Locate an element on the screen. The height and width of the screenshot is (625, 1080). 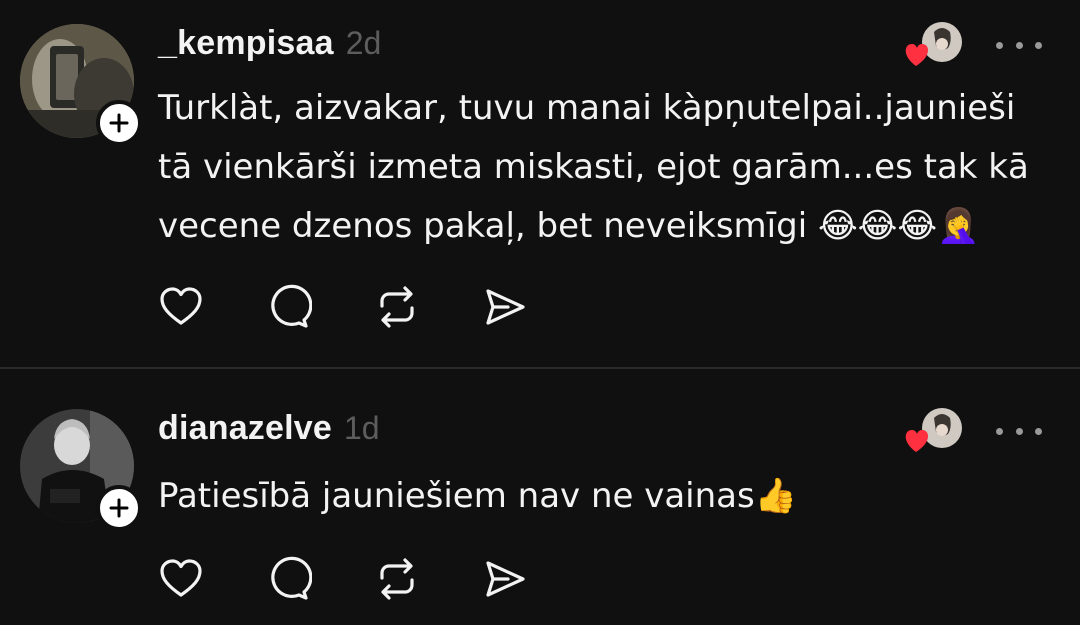
post-header: _kempisaa 2d is located at coordinates (269, 43).